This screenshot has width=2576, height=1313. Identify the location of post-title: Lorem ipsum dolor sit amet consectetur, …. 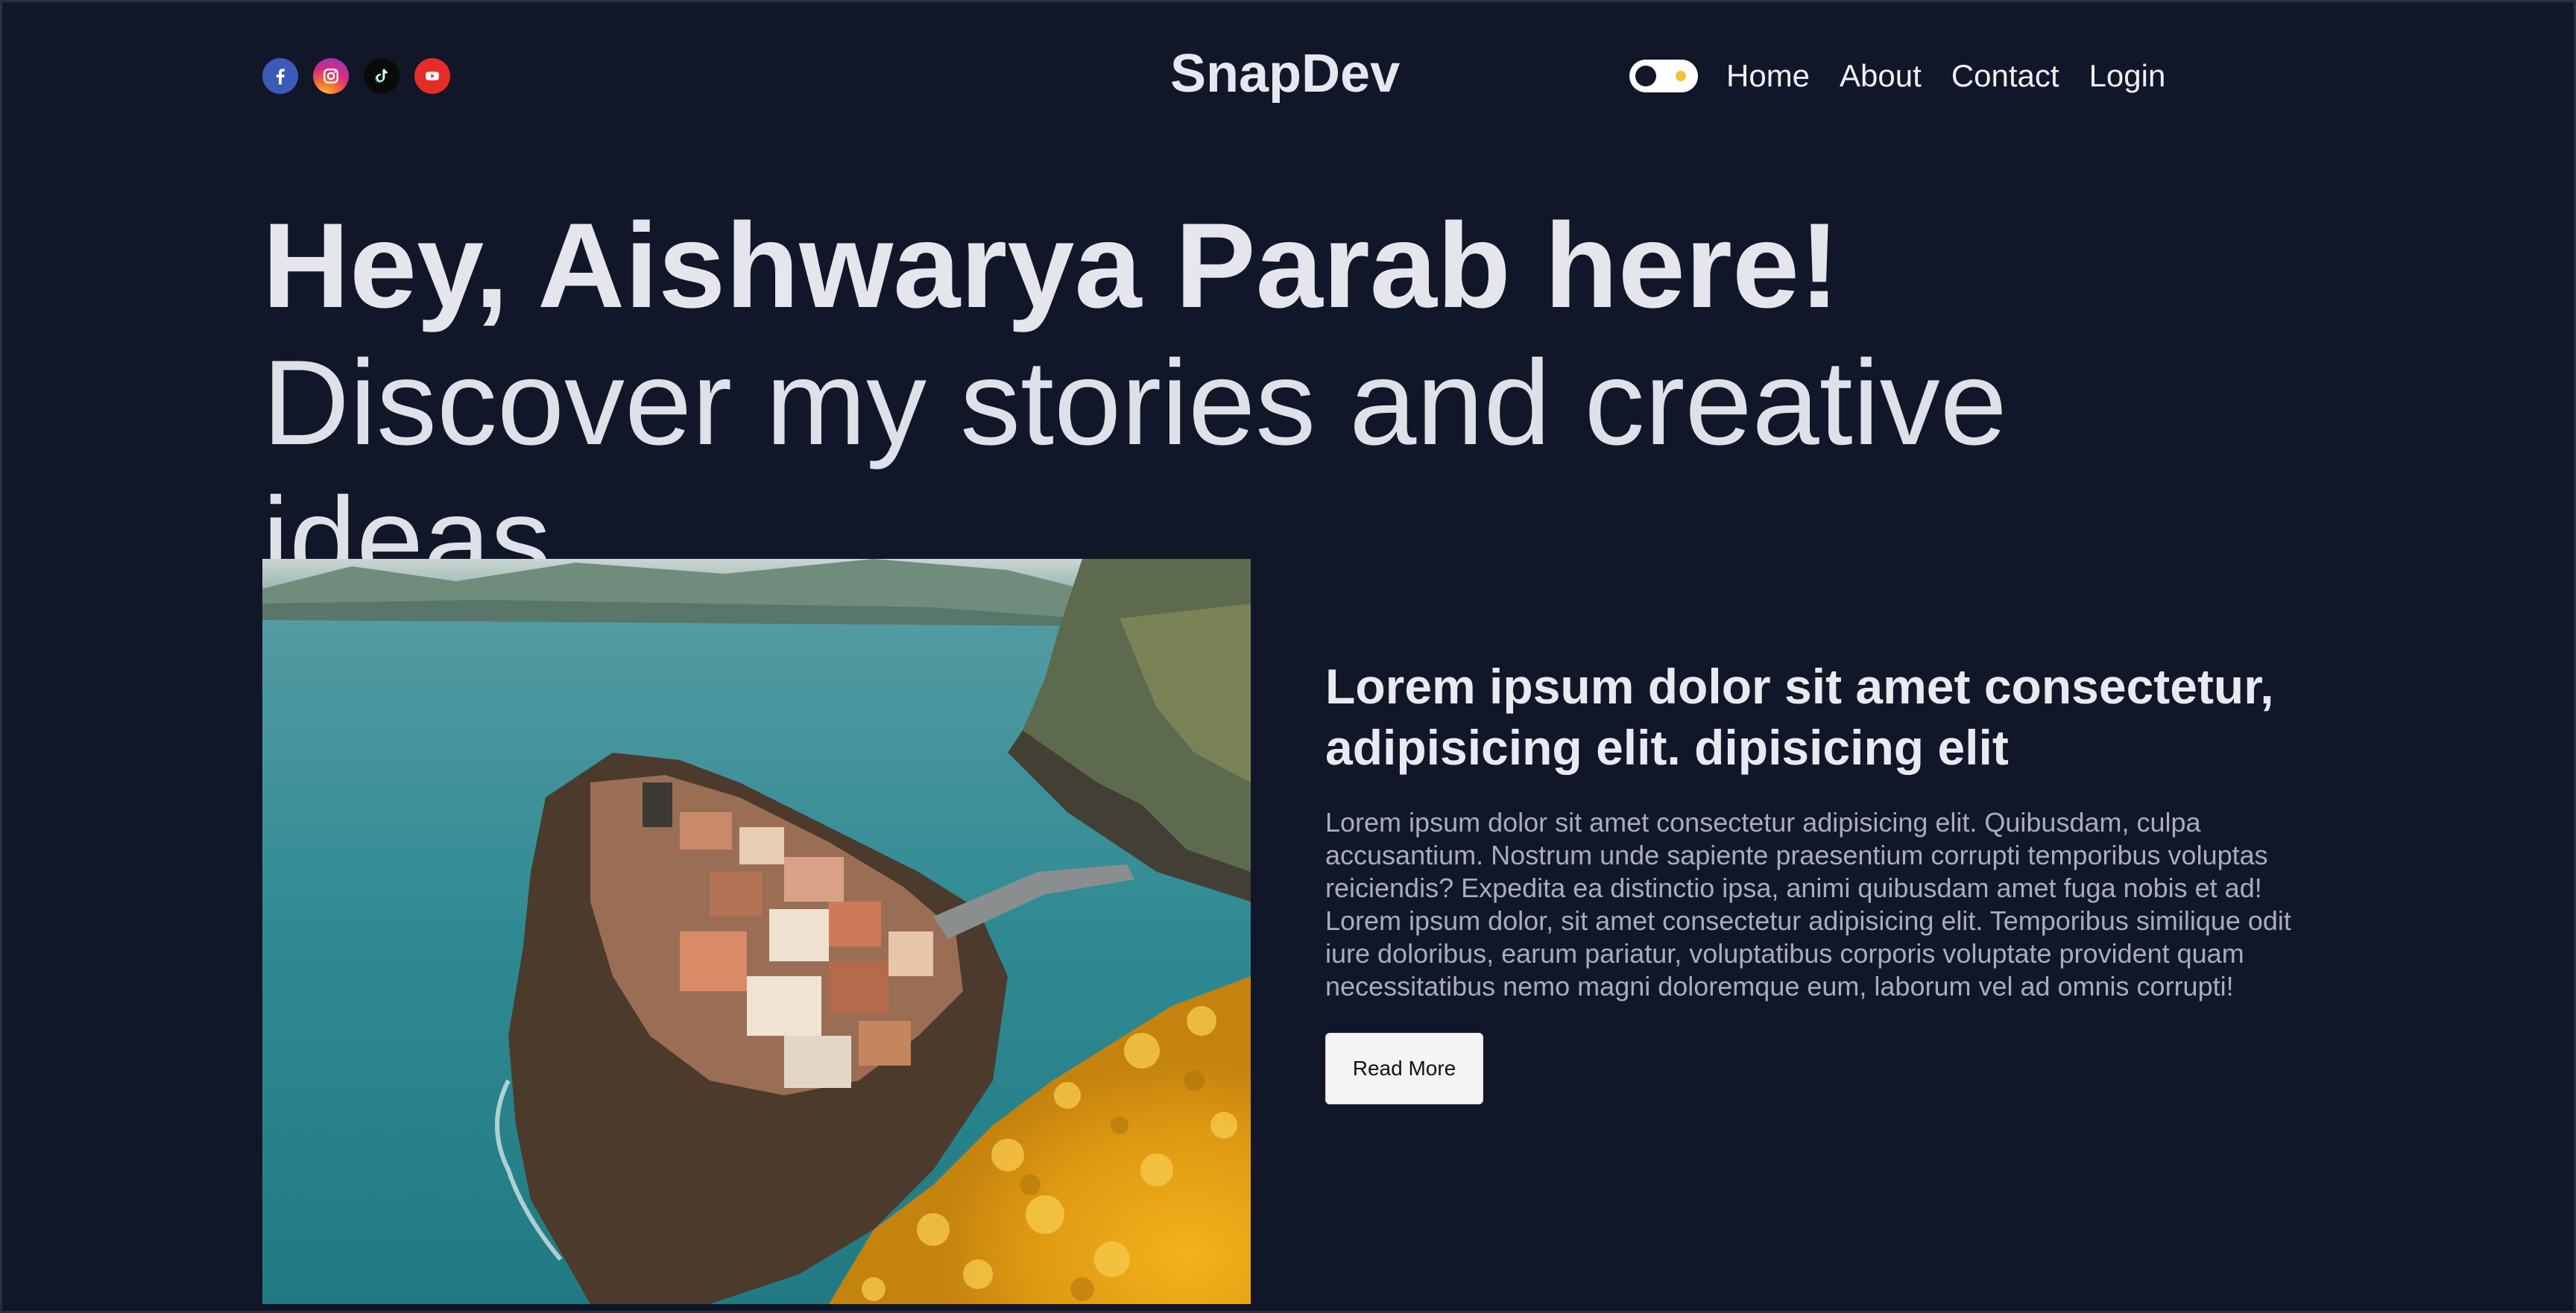
(1821, 717).